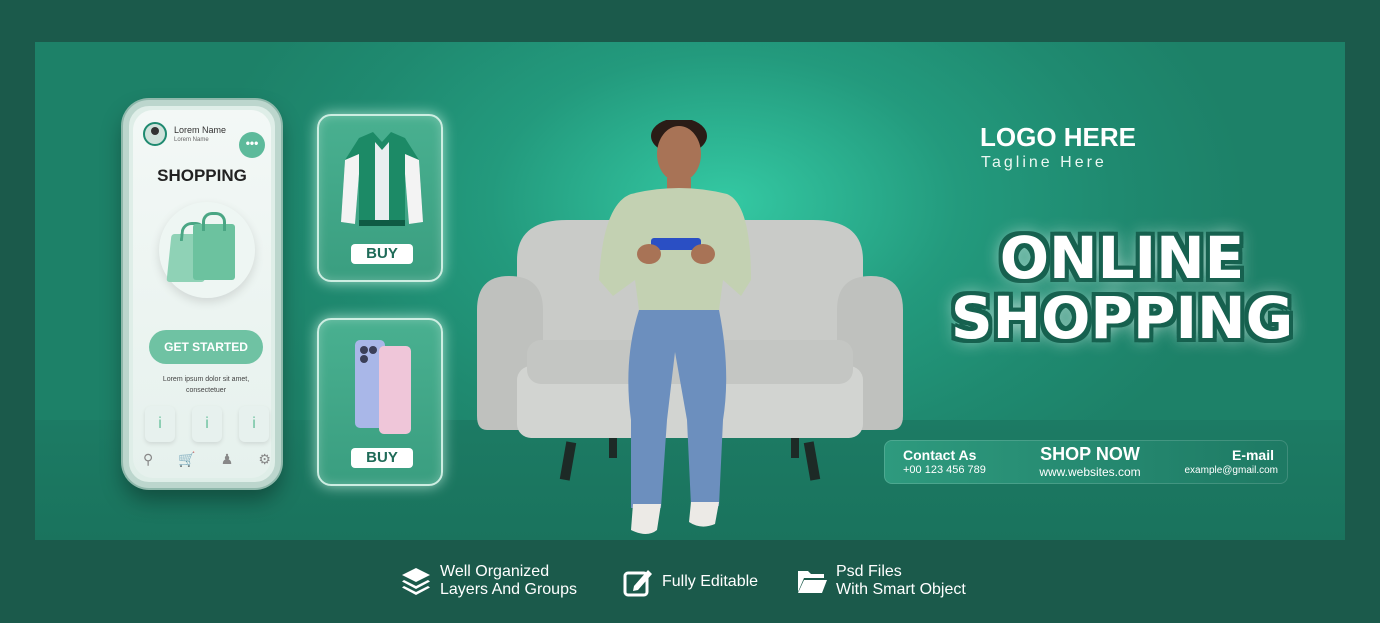 The width and height of the screenshot is (1380, 623). I want to click on logo-block: LOGO HERE Tagline Here, so click(1090, 147).